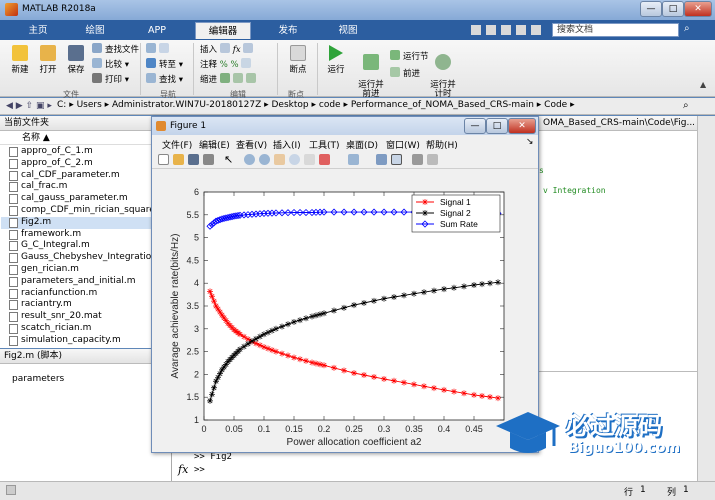 The width and height of the screenshot is (715, 500). What do you see at coordinates (86, 235) in the screenshot?
I see `file-list-item: framework.m` at bounding box center [86, 235].